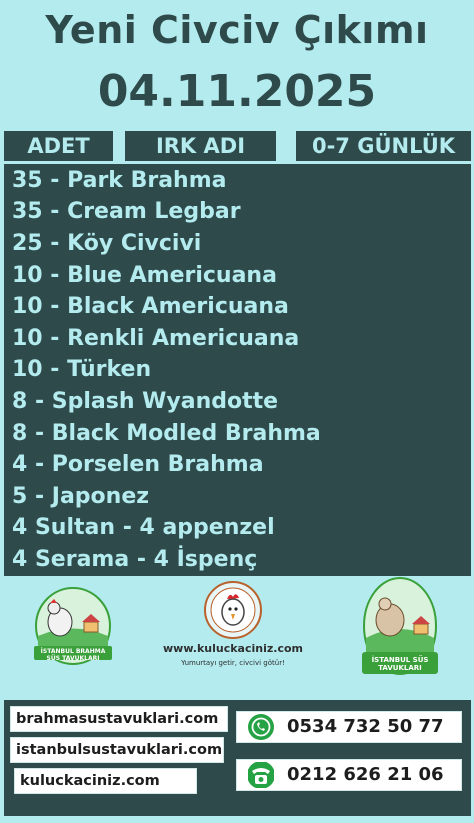  Describe the element at coordinates (73, 655) in the screenshot. I see `left-badge-text: İSTANBUL BRAHMA SÜS TAVUKLARI` at that location.